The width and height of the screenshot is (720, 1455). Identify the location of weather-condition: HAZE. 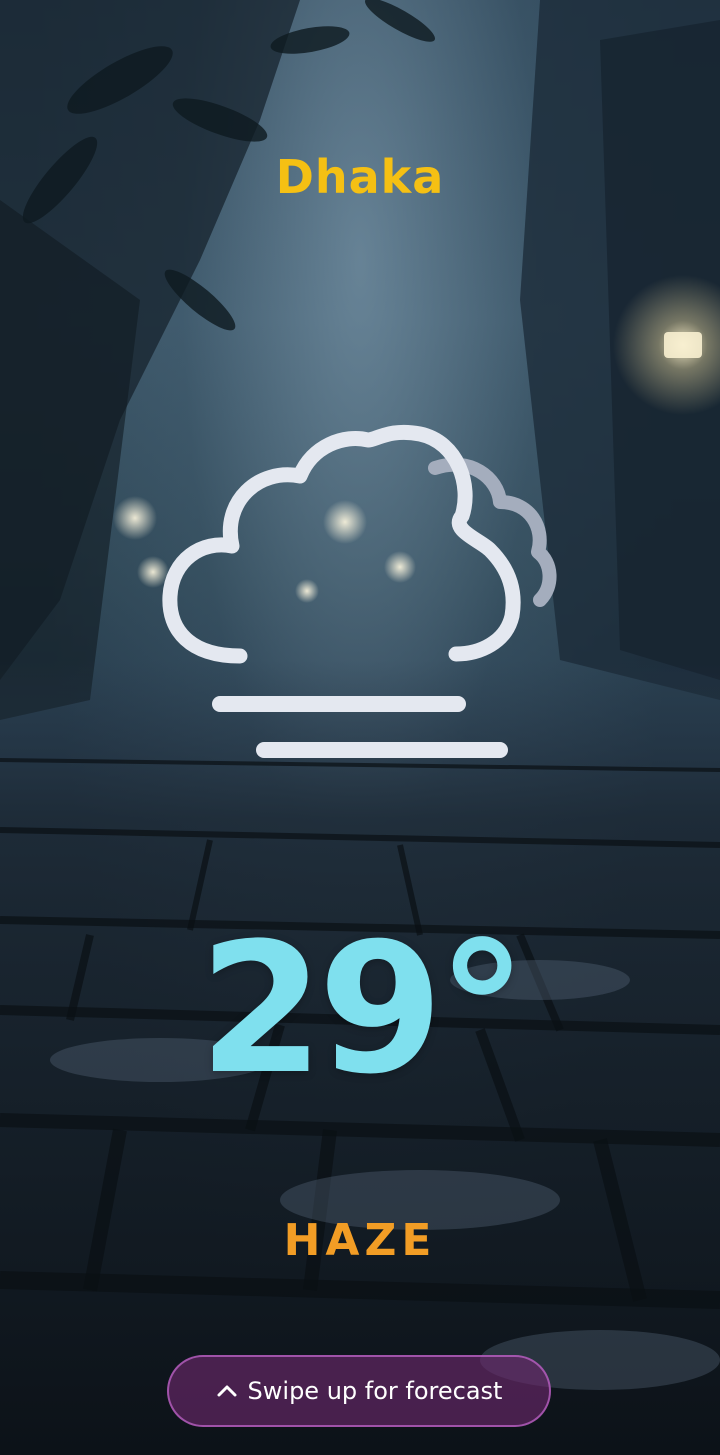
(360, 1240).